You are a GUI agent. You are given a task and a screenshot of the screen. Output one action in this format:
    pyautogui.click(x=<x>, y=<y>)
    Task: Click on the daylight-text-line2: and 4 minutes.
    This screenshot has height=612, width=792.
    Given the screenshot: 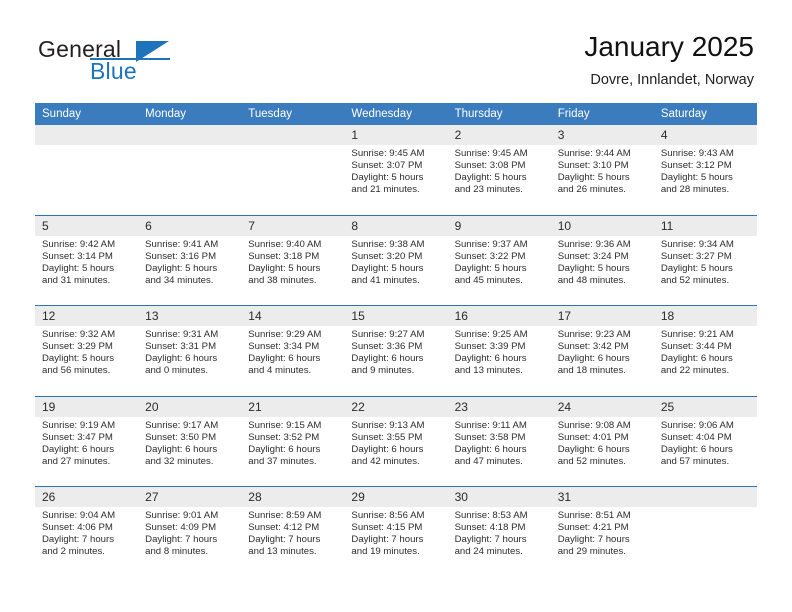 What is the action you would take?
    pyautogui.click(x=280, y=371)
    